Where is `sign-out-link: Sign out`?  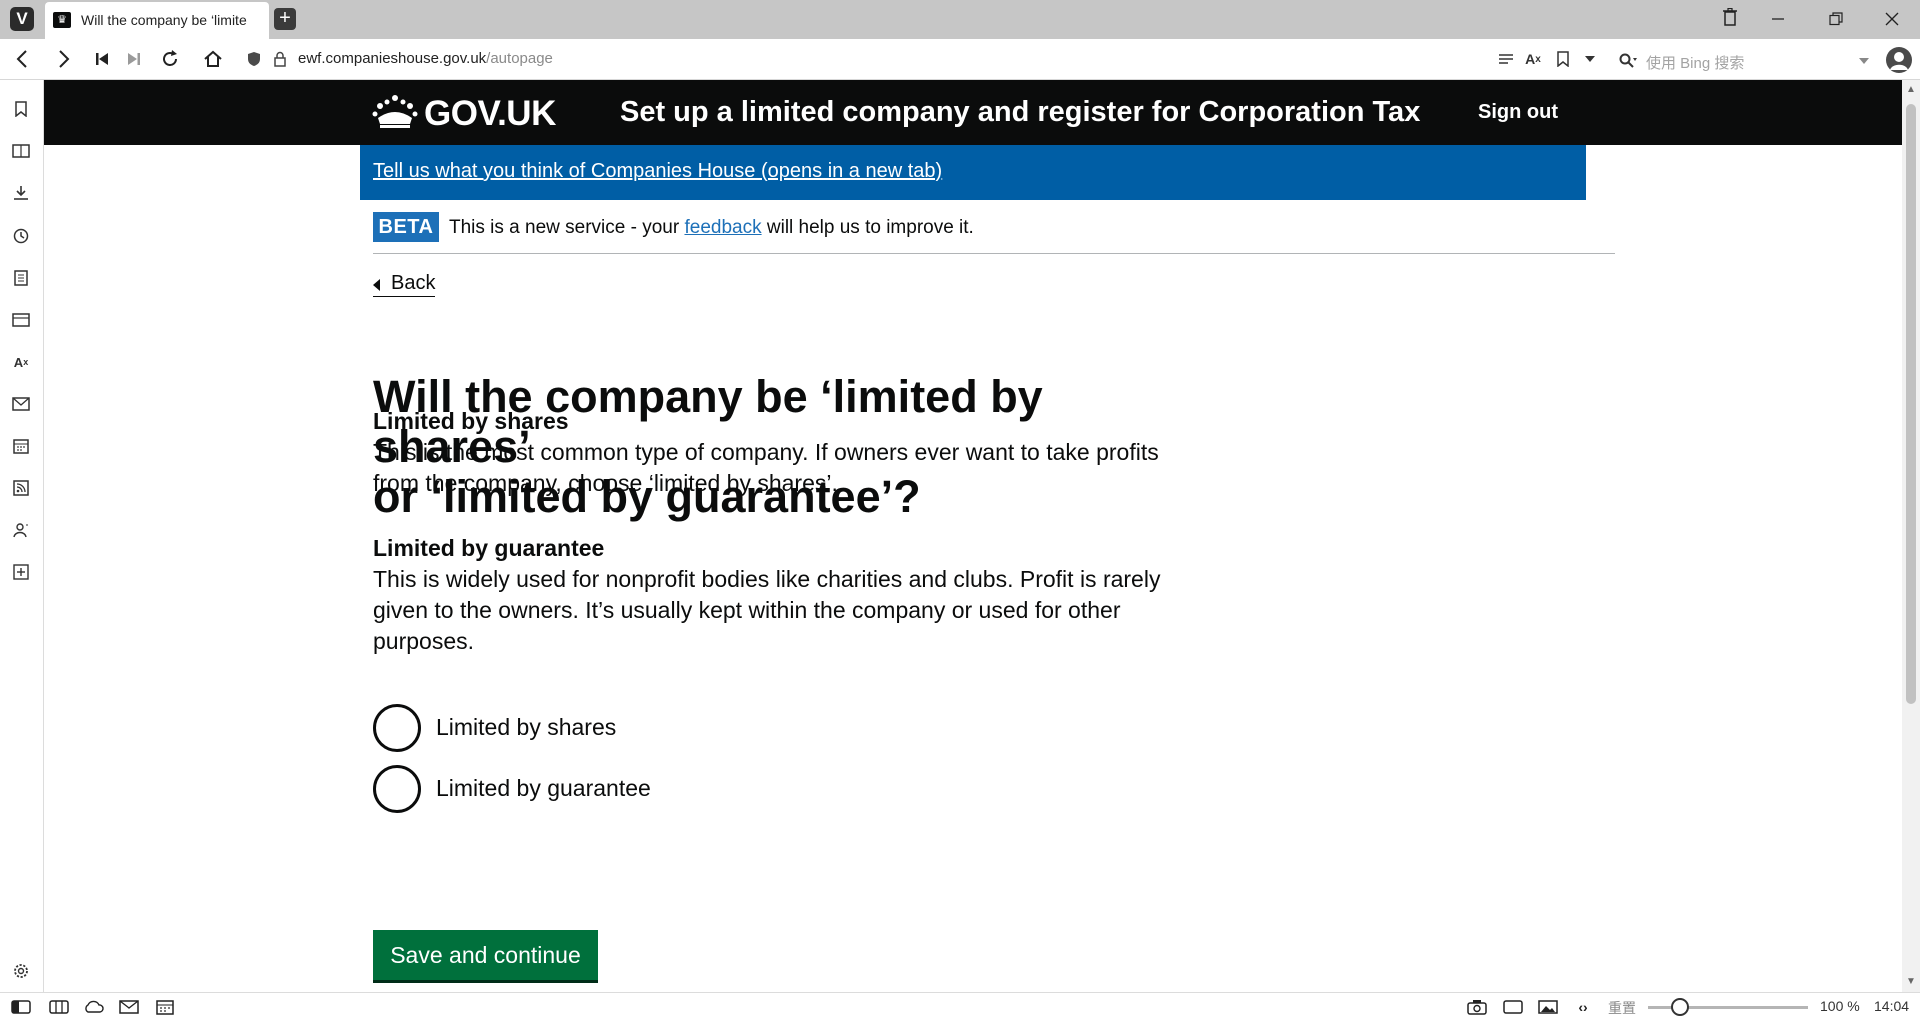
sign-out-link: Sign out is located at coordinates (1518, 112).